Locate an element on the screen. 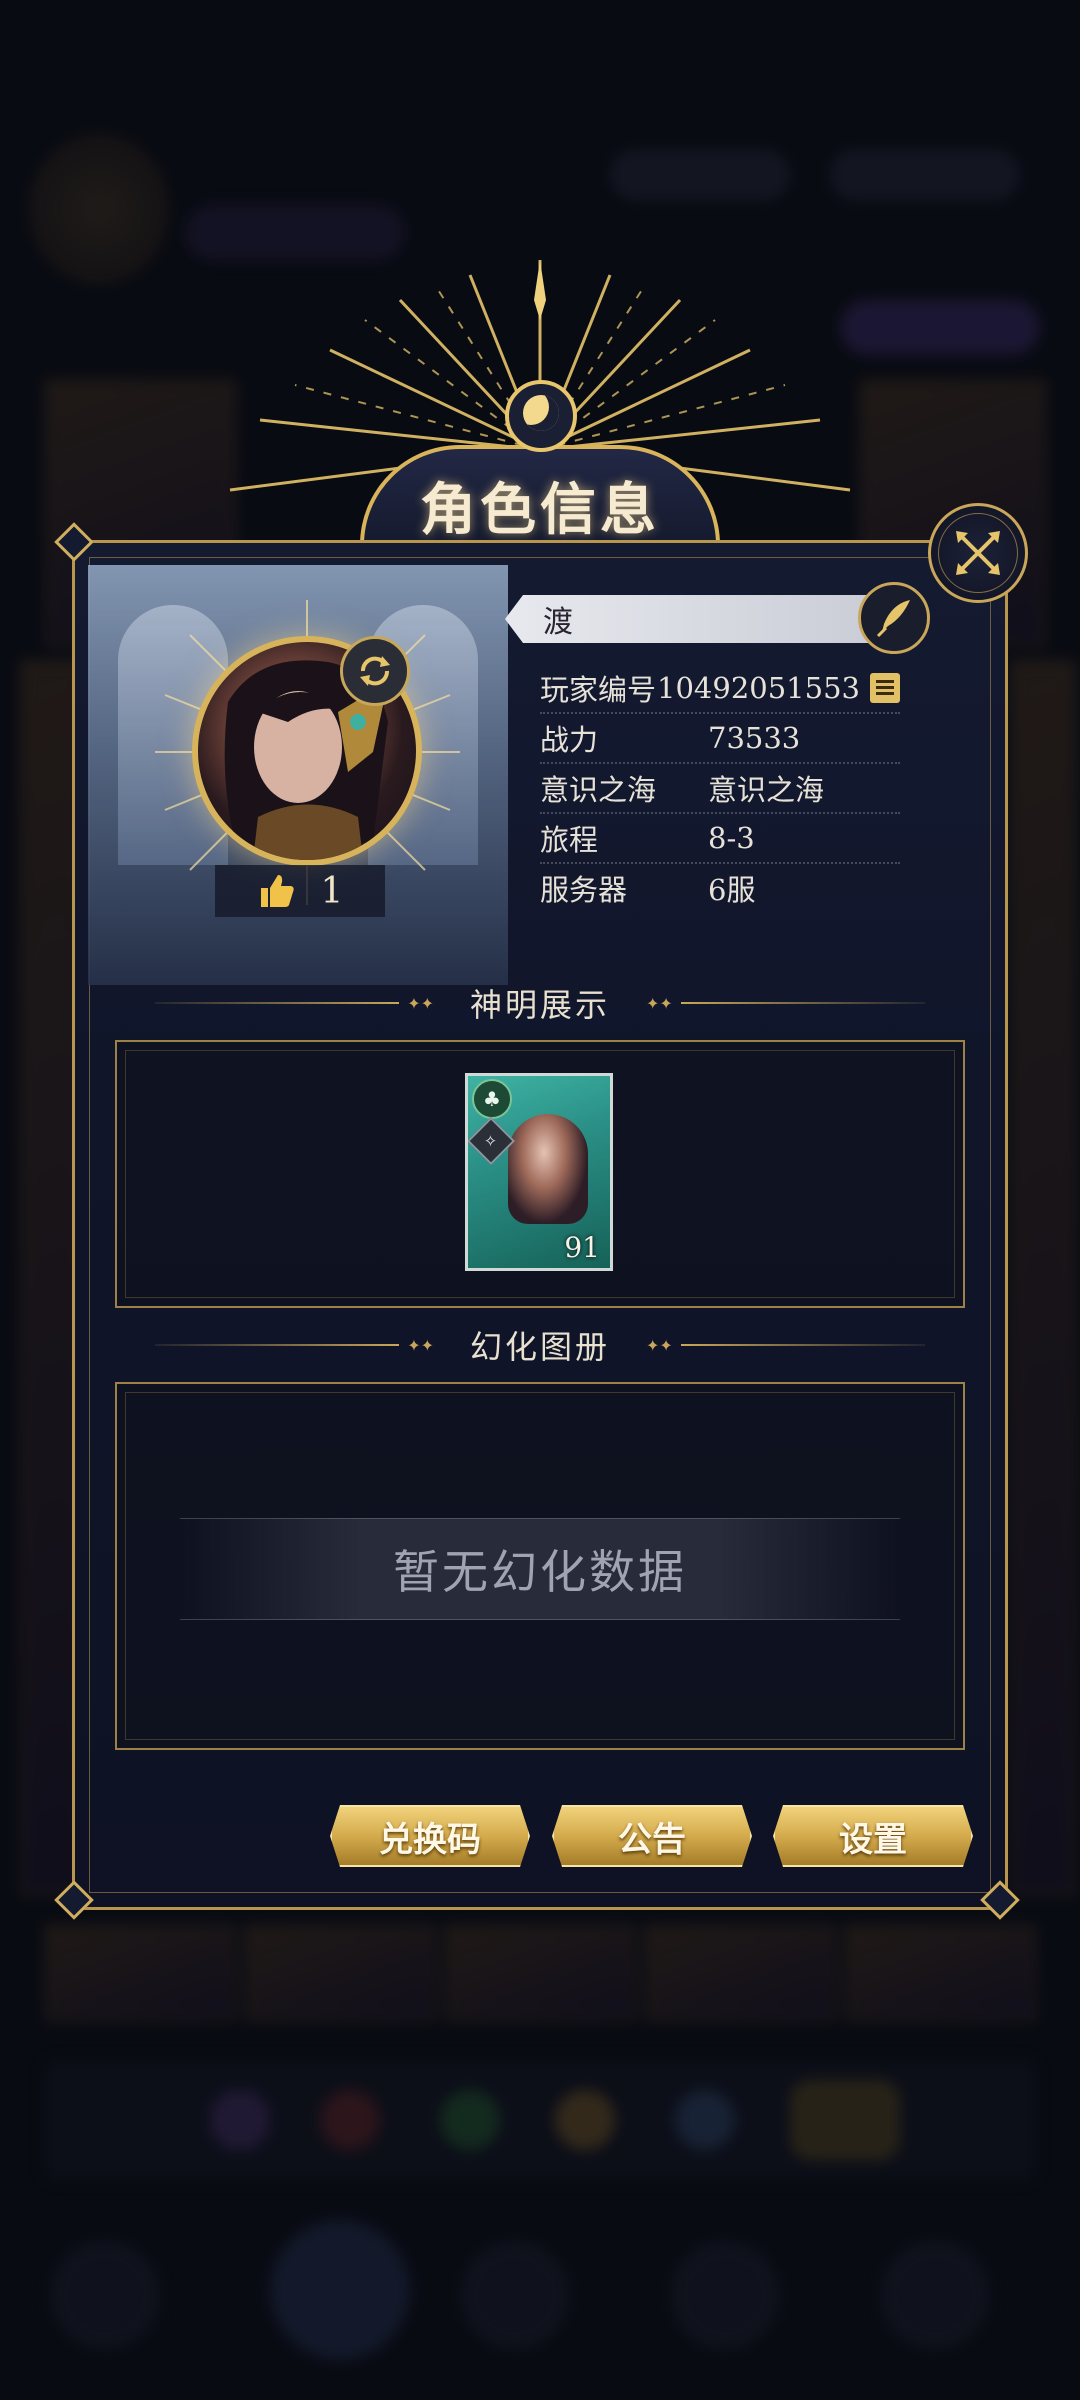 The height and width of the screenshot is (2400, 1080). info-label: 战力 is located at coordinates (569, 740).